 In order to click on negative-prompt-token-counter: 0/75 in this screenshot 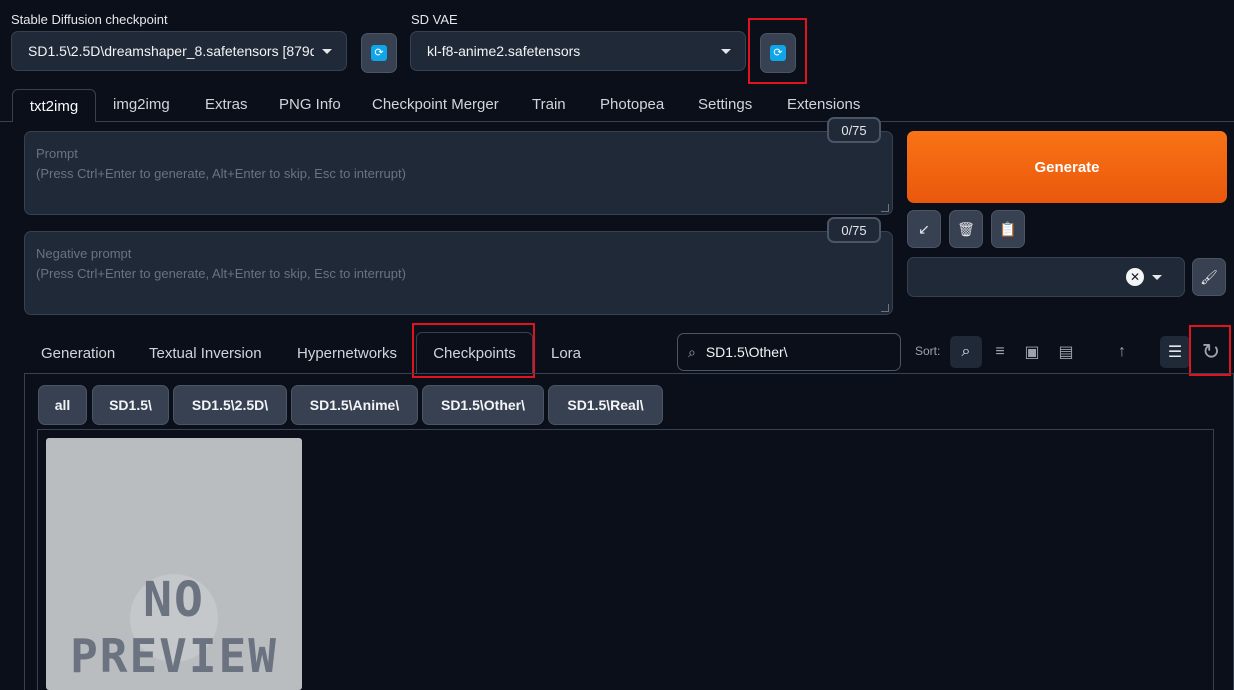, I will do `click(854, 230)`.